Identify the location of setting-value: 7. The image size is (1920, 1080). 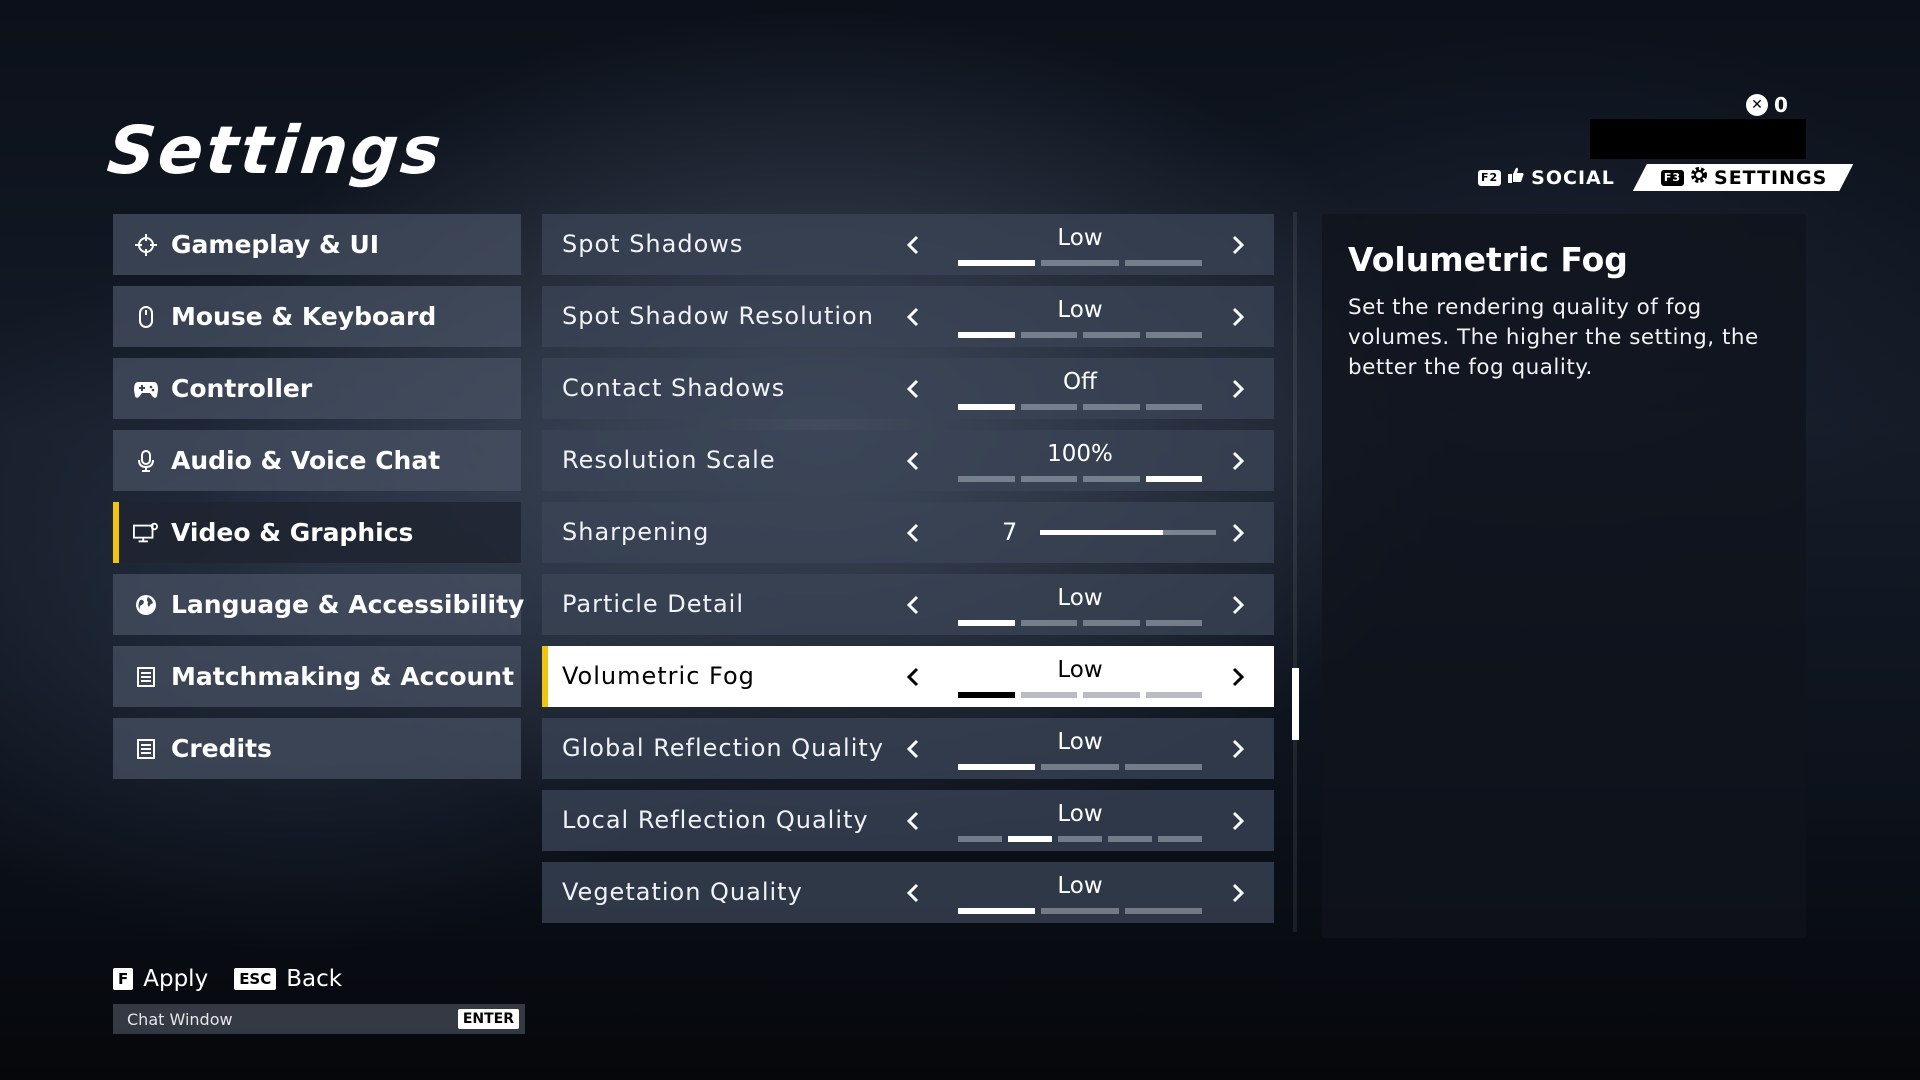
(1010, 532).